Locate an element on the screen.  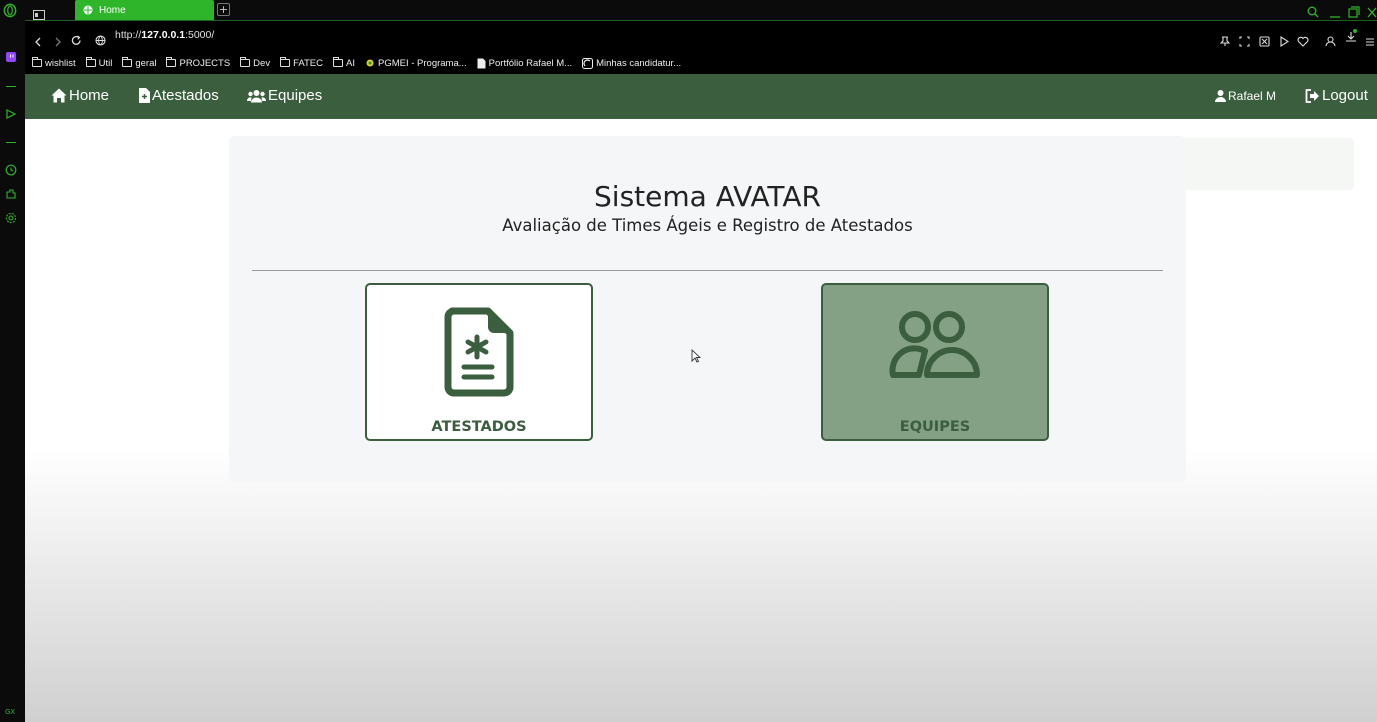
nav-equipes-link: Equipes is located at coordinates (284, 95).